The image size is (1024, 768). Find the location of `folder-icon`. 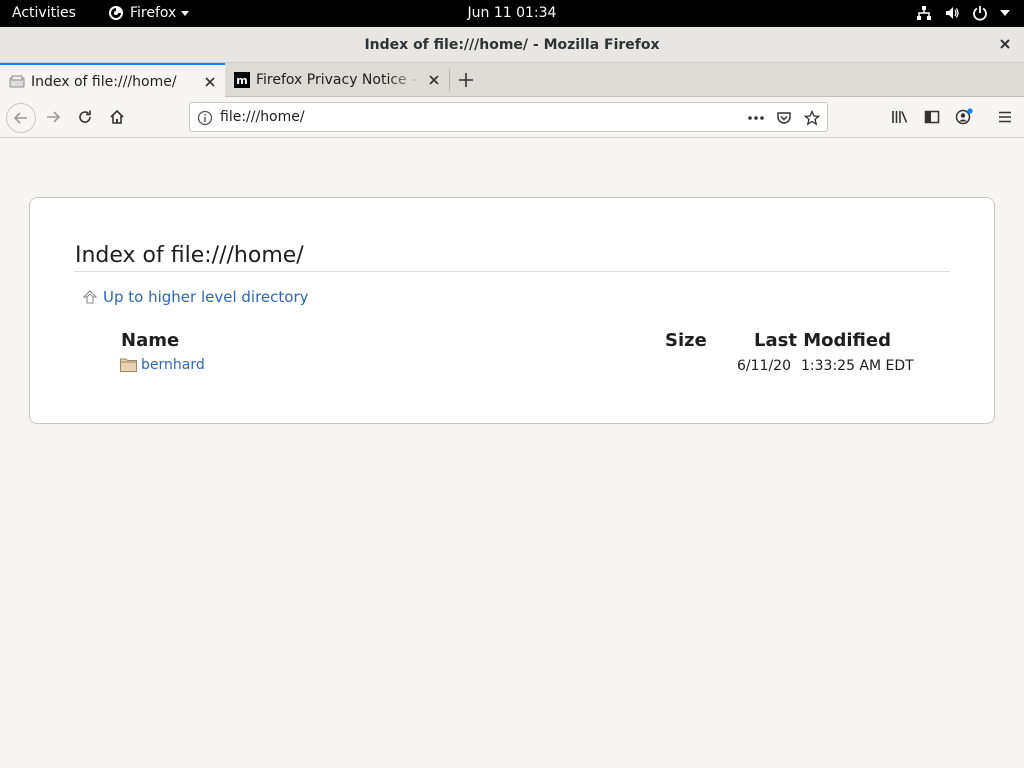

folder-icon is located at coordinates (128, 365).